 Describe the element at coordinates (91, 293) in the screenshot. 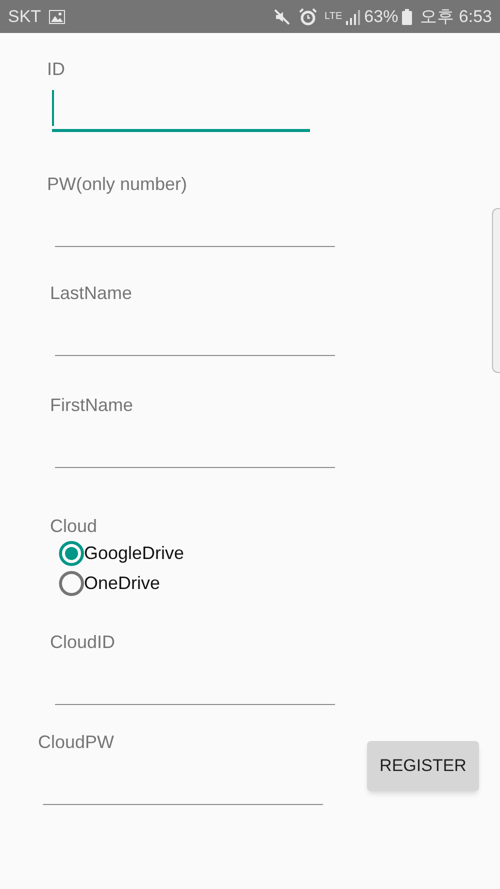

I see `field-label: LastName` at that location.